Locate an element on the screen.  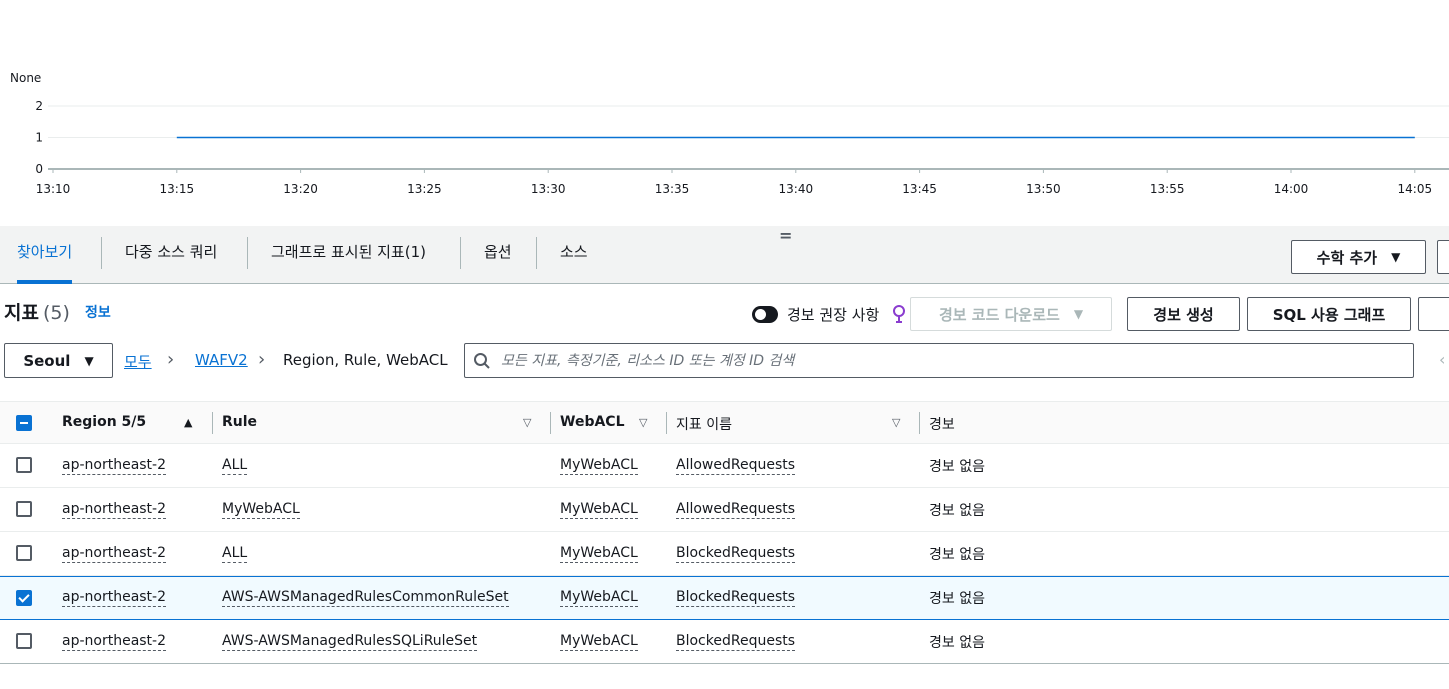
download-alarm-code-button: 경보 코드 다운로드 ▼ is located at coordinates (1011, 314).